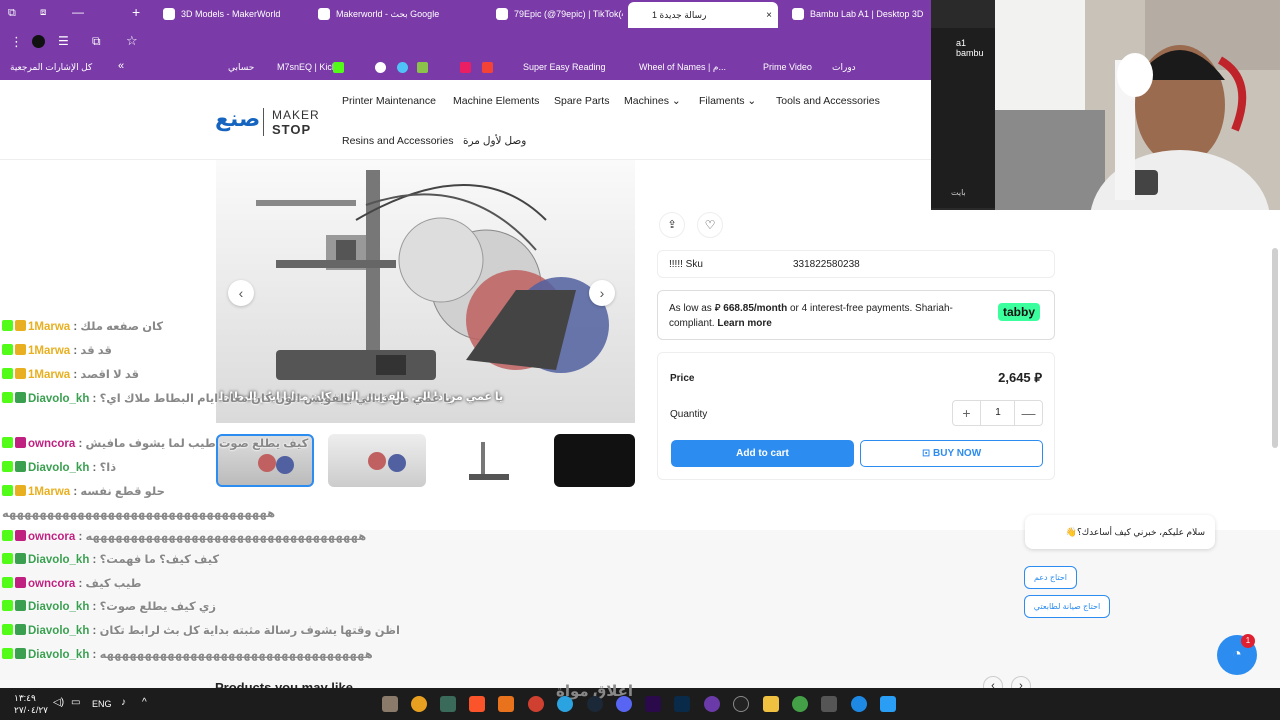  Describe the element at coordinates (653, 704) in the screenshot. I see `premiere-icon` at that location.